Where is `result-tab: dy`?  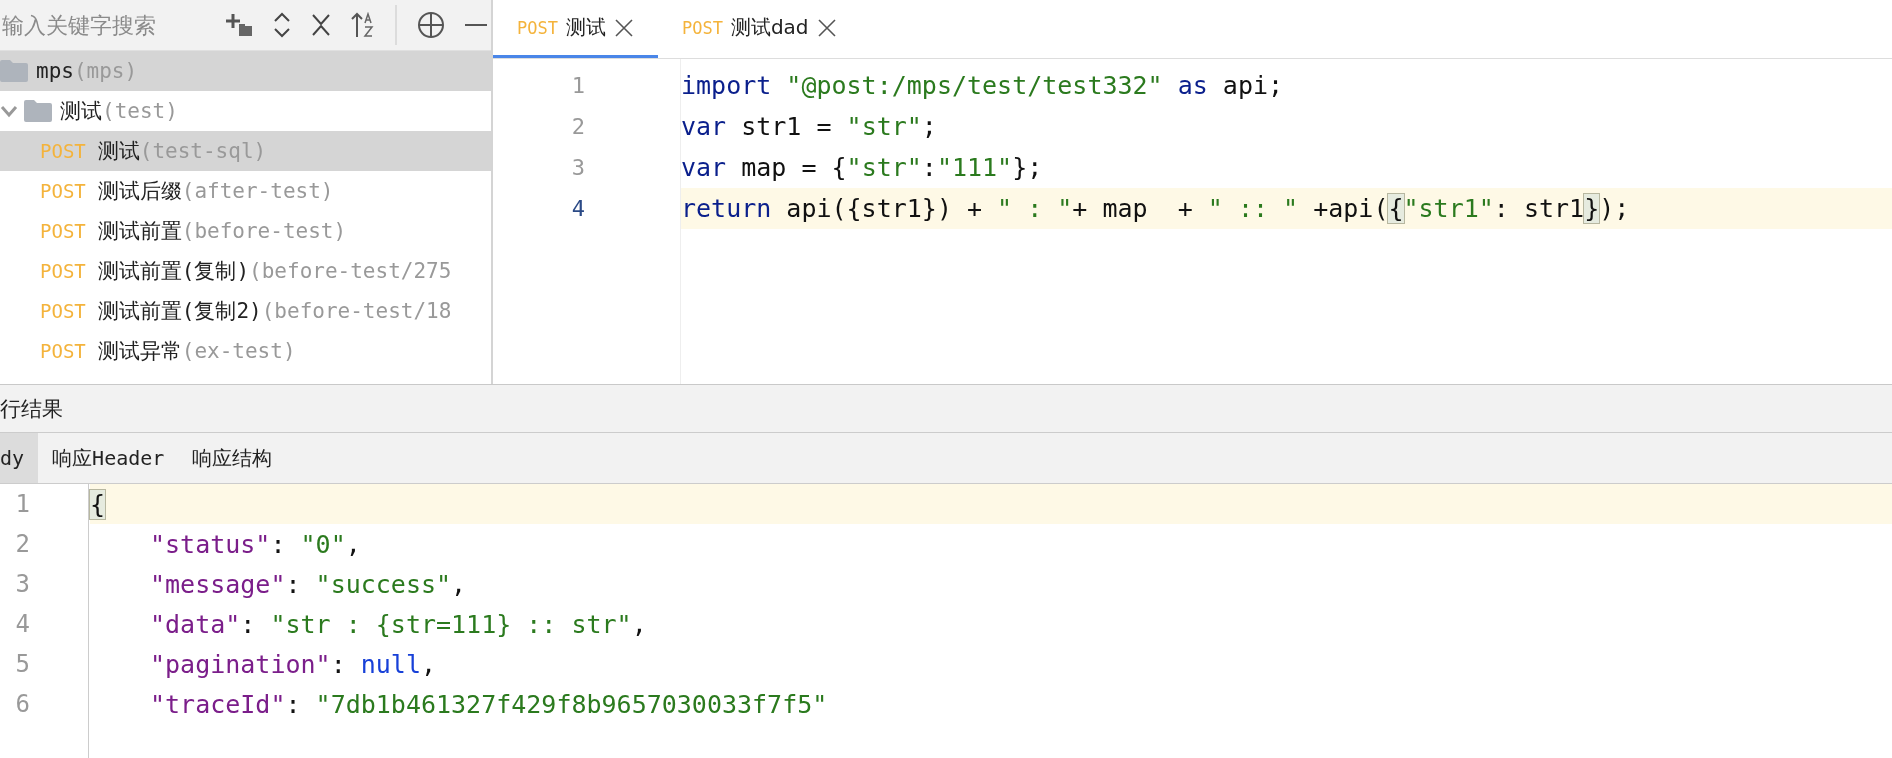
result-tab: dy is located at coordinates (19, 458).